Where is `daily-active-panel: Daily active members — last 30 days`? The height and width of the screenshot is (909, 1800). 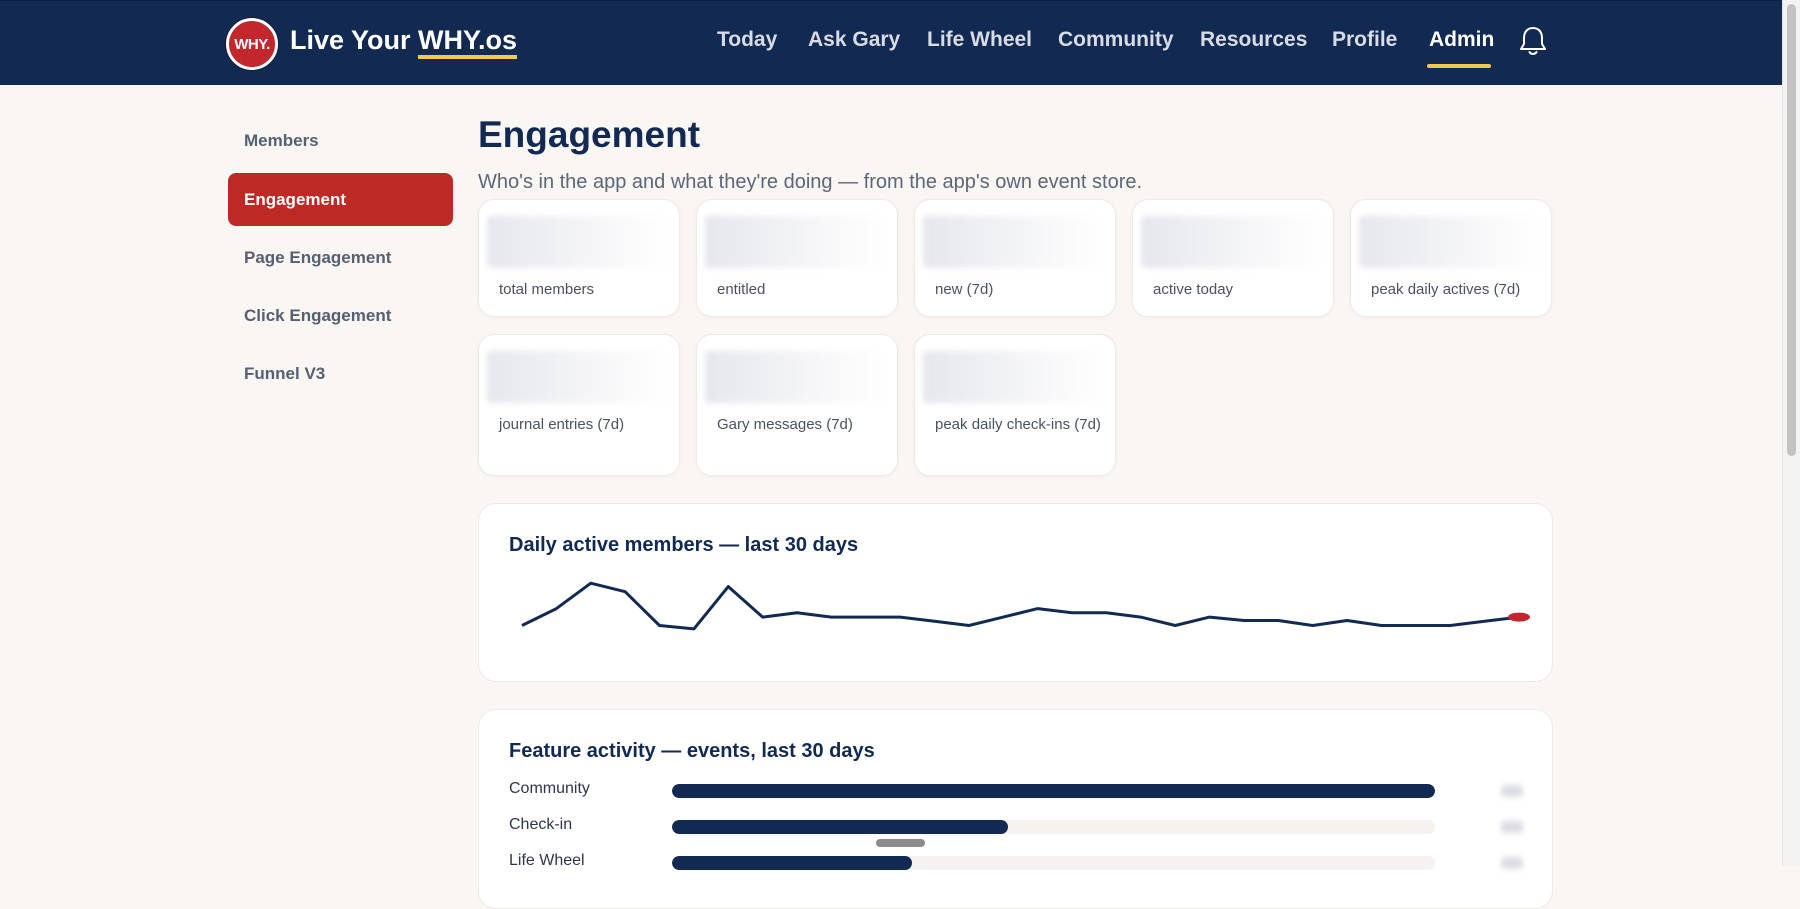 daily-active-panel: Daily active members — last 30 days is located at coordinates (1015, 592).